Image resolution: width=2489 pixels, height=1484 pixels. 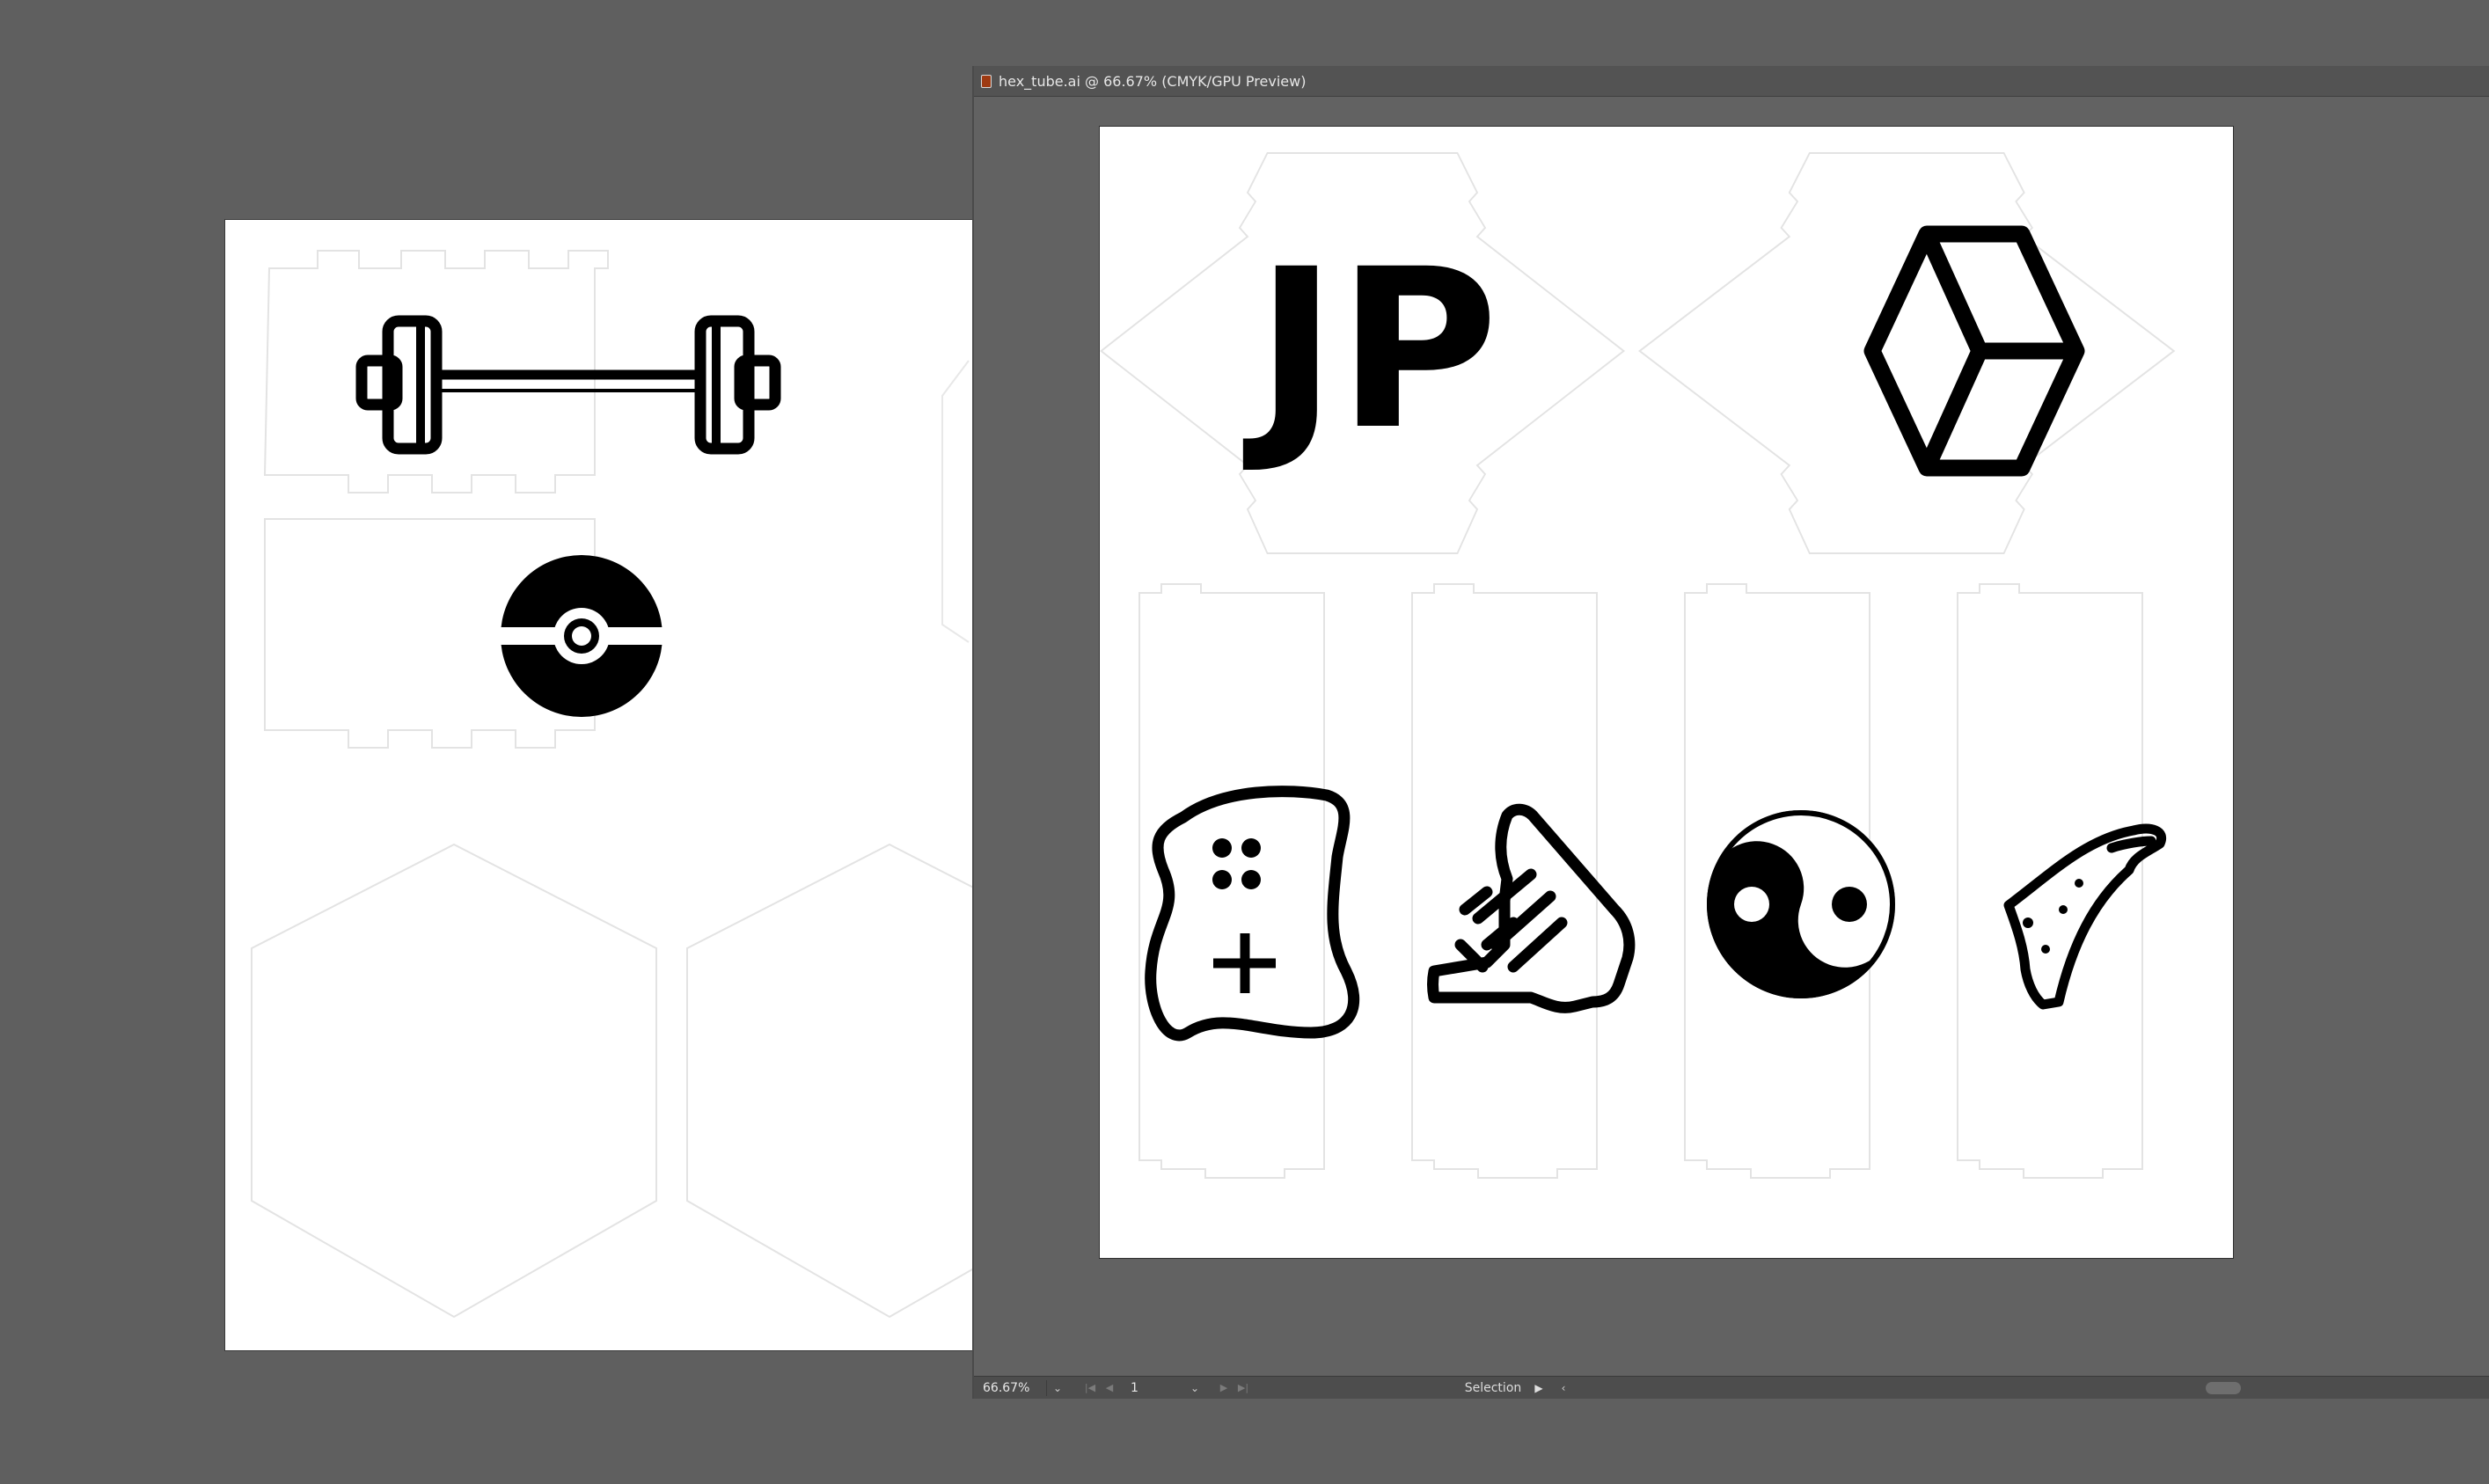 What do you see at coordinates (1801, 904) in the screenshot?
I see `yin-yang-icon` at bounding box center [1801, 904].